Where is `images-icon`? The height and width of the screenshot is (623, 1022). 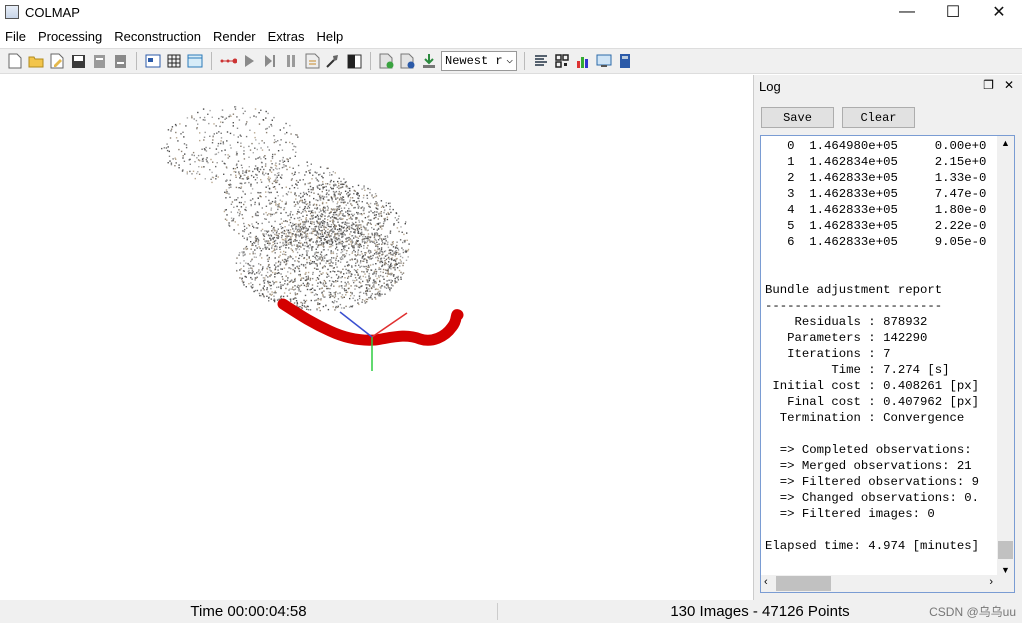
images-icon is located at coordinates (153, 61).